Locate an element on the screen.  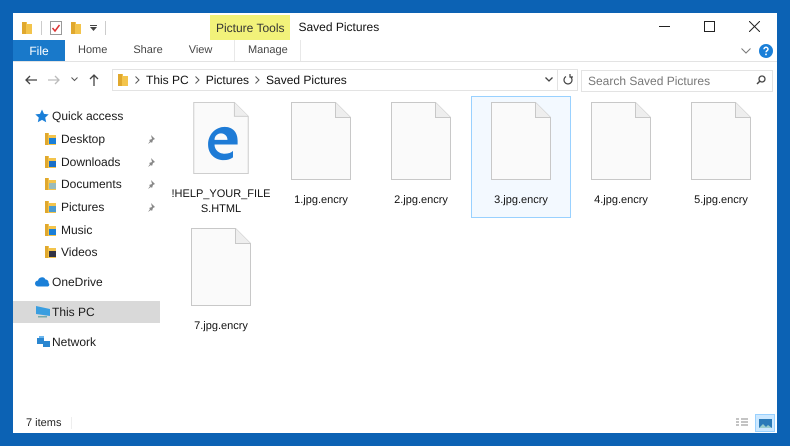
refresh-button is located at coordinates (568, 79).